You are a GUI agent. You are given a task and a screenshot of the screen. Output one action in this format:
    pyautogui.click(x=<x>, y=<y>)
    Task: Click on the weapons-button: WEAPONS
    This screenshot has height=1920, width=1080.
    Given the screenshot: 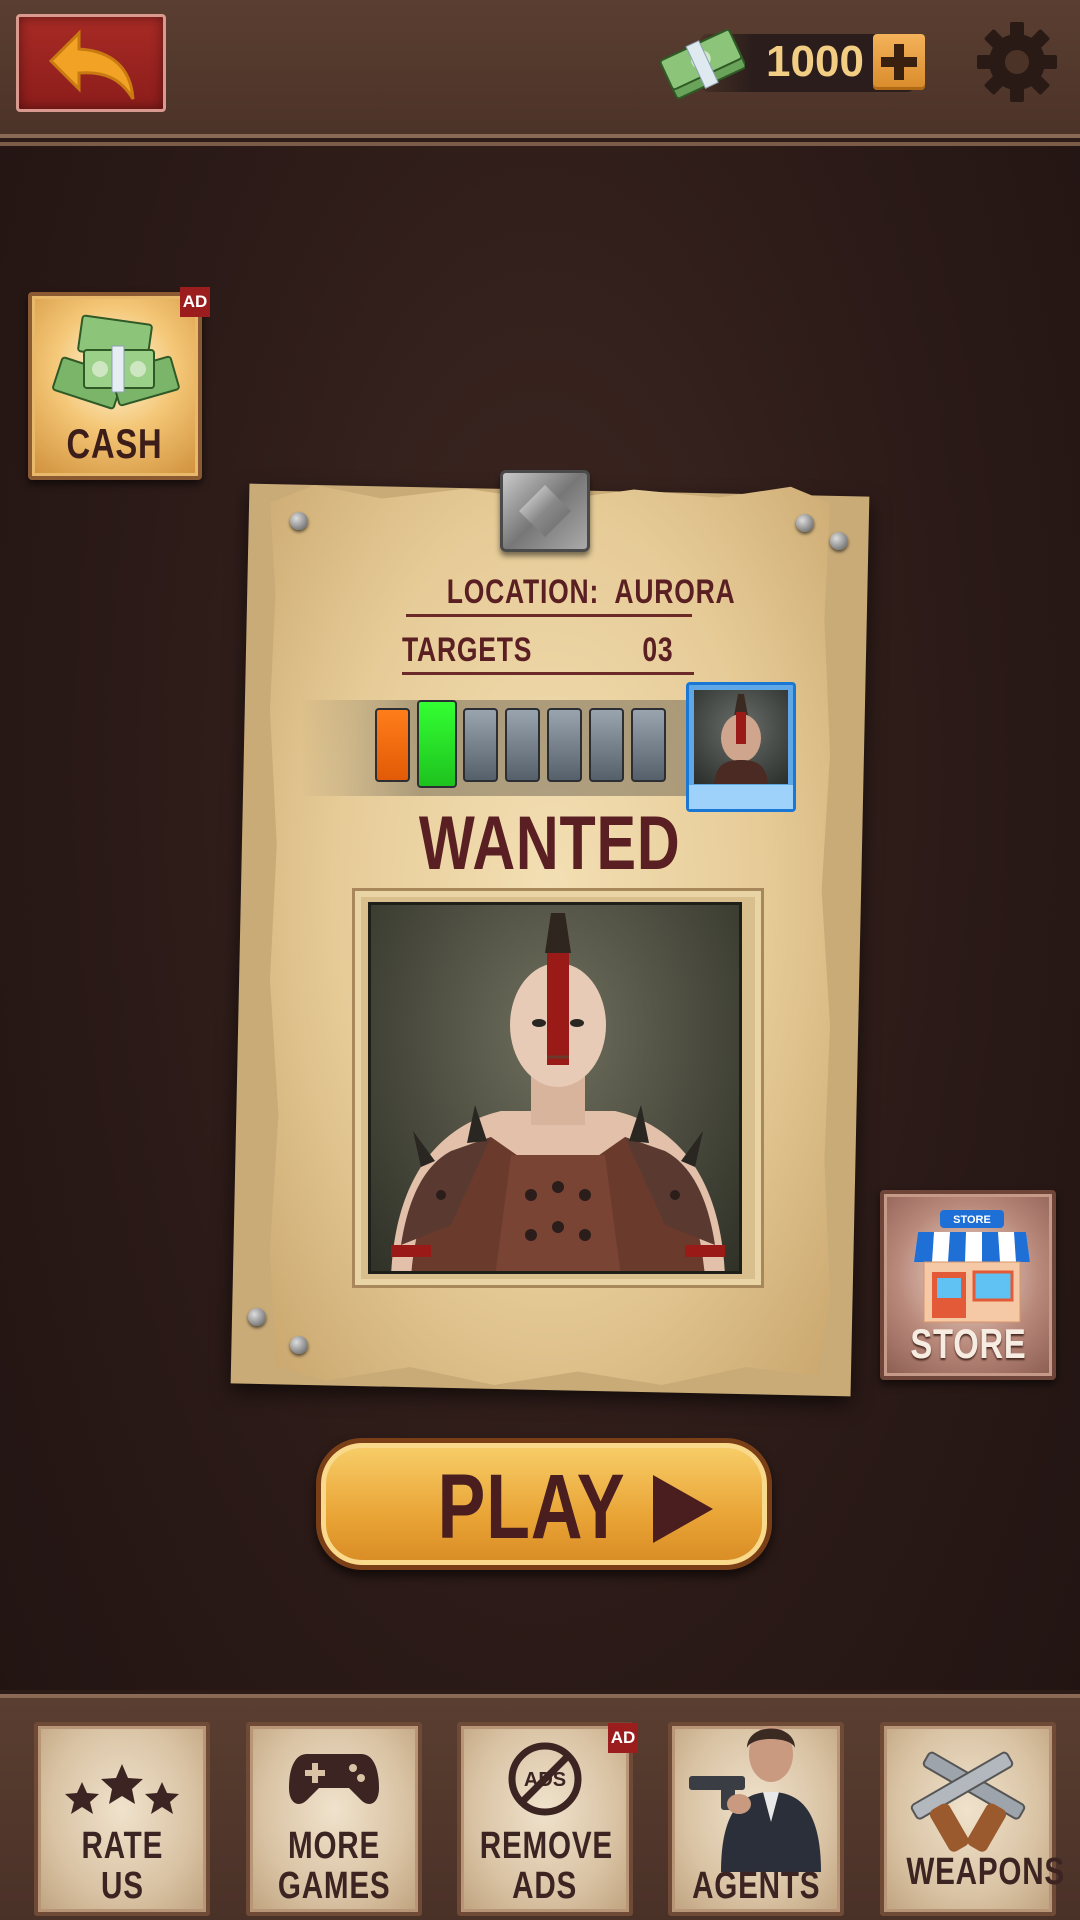 What is the action you would take?
    pyautogui.click(x=972, y=1819)
    